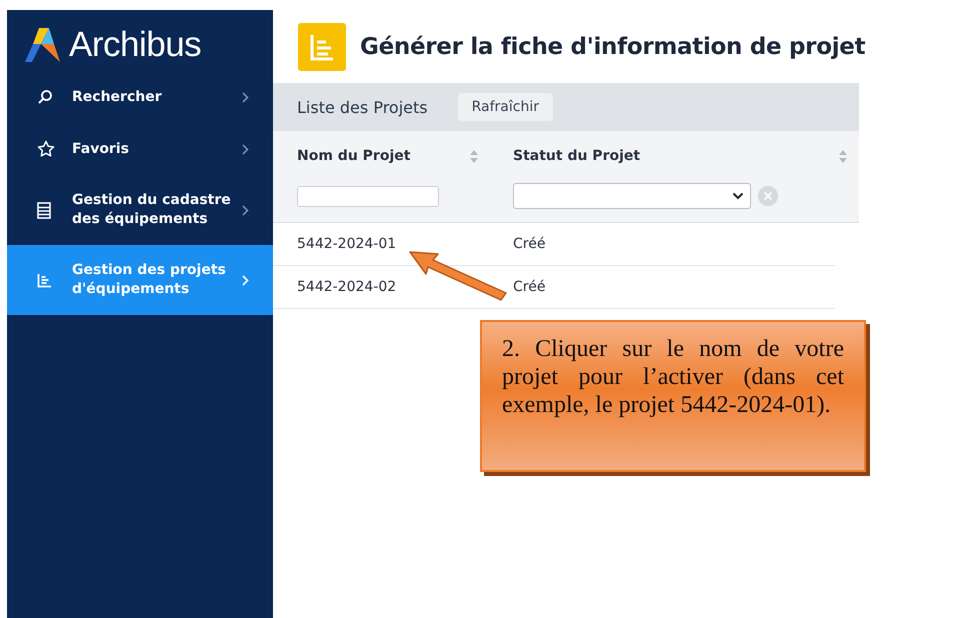 The height and width of the screenshot is (618, 979). I want to click on page-title: Générer la fiche d'information de projet, so click(613, 47).